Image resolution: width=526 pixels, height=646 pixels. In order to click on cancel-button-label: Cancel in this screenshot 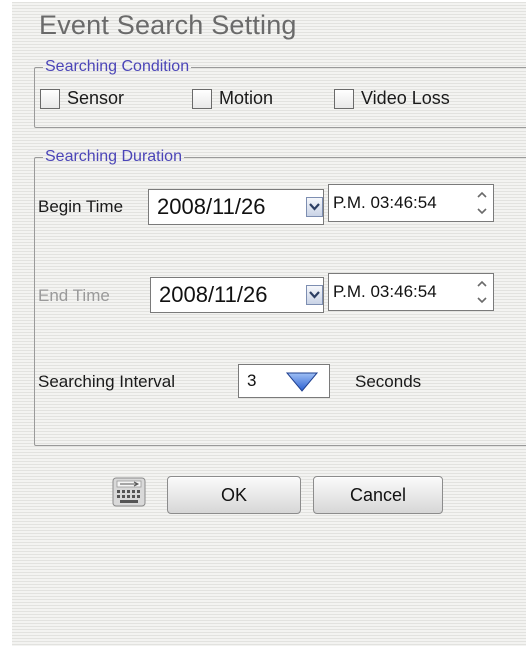, I will do `click(378, 494)`.